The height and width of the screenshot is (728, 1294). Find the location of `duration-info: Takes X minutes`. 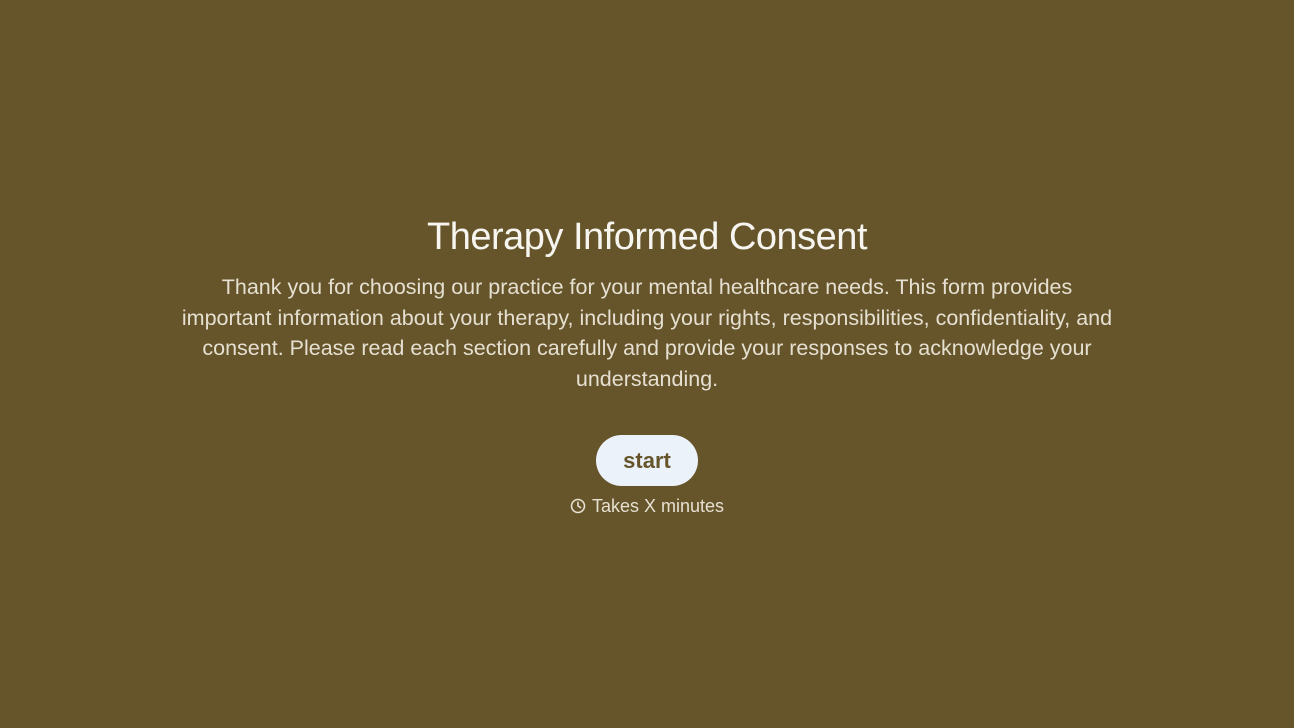

duration-info: Takes X minutes is located at coordinates (647, 506).